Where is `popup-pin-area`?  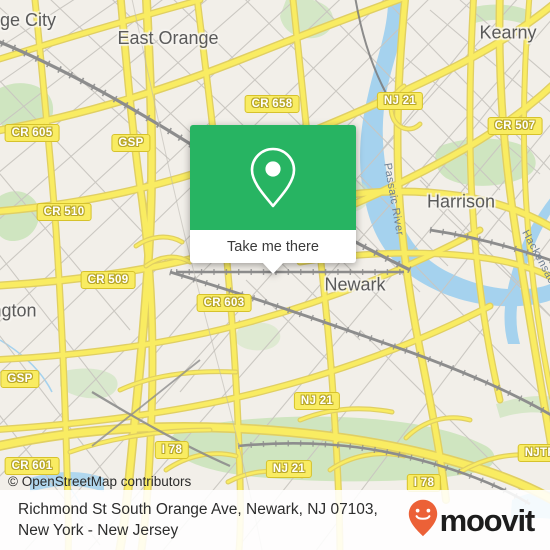 popup-pin-area is located at coordinates (273, 177).